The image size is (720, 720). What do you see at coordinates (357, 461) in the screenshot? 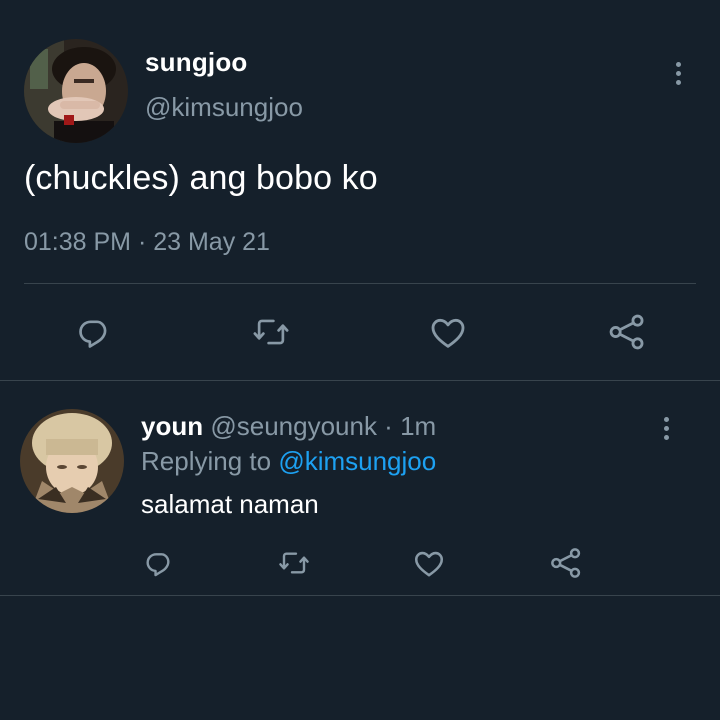
I see `mention-link: @kimsungjoo` at bounding box center [357, 461].